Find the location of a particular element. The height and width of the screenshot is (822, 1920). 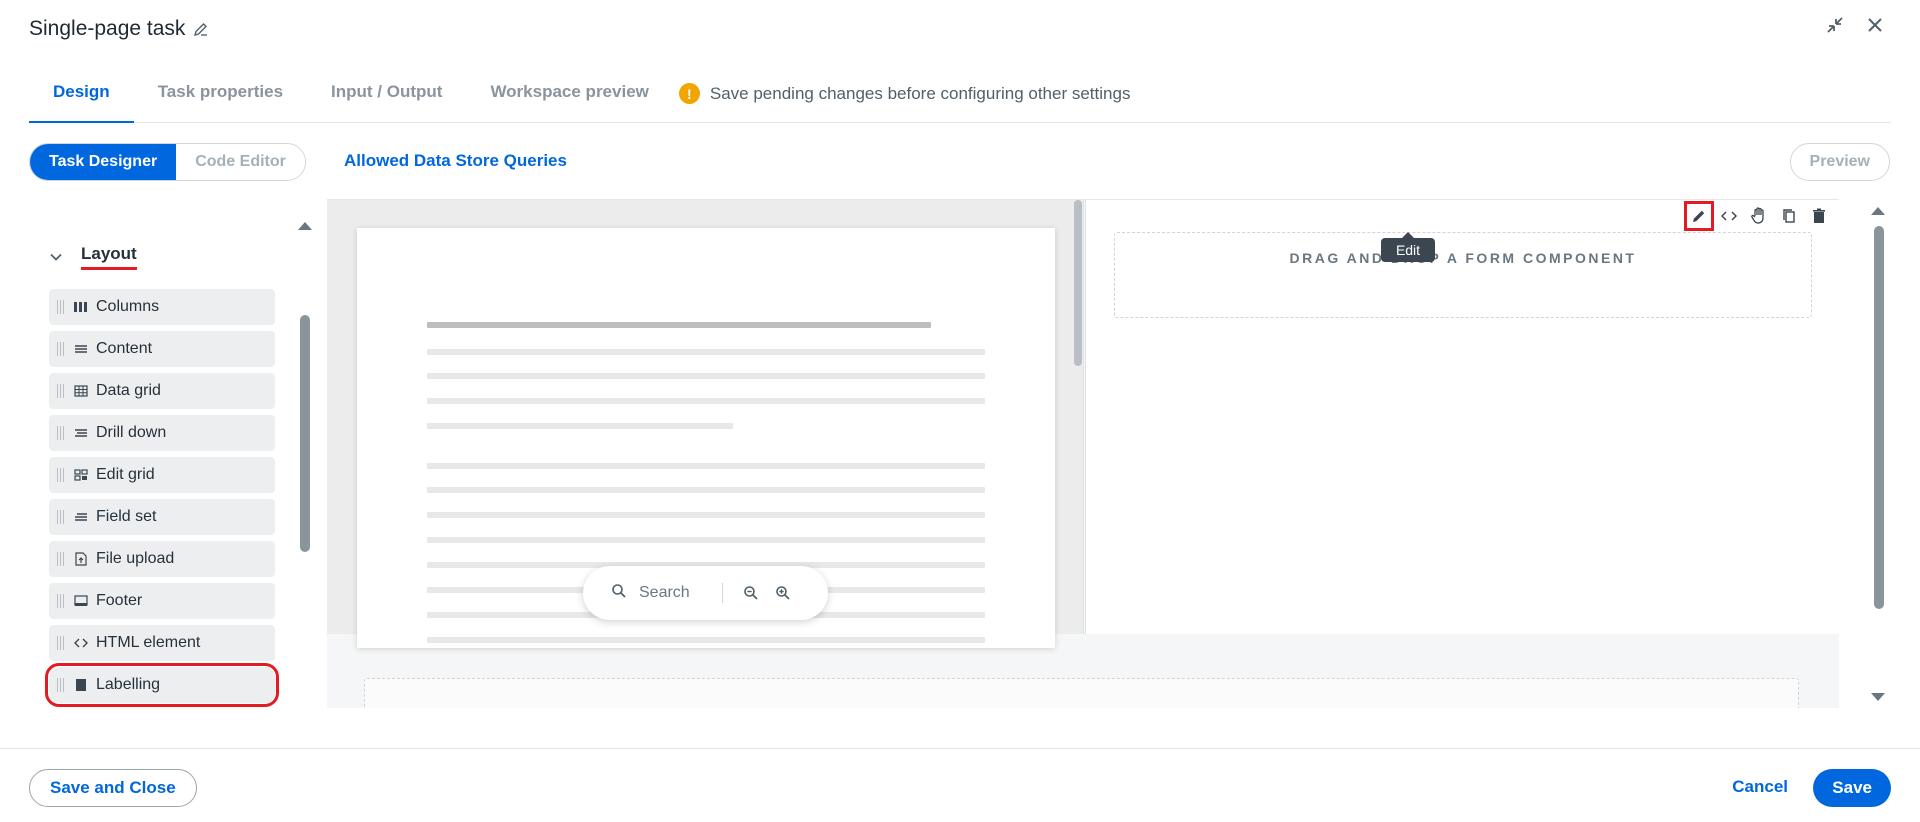

cancel-button: Cancel is located at coordinates (1760, 787).